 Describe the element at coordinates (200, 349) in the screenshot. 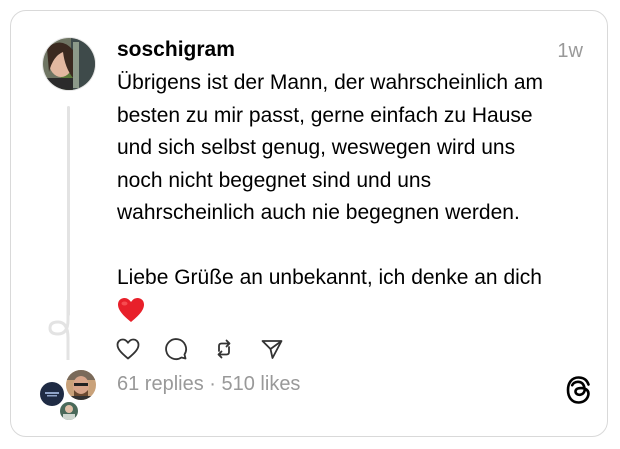

I see `action-bar` at that location.